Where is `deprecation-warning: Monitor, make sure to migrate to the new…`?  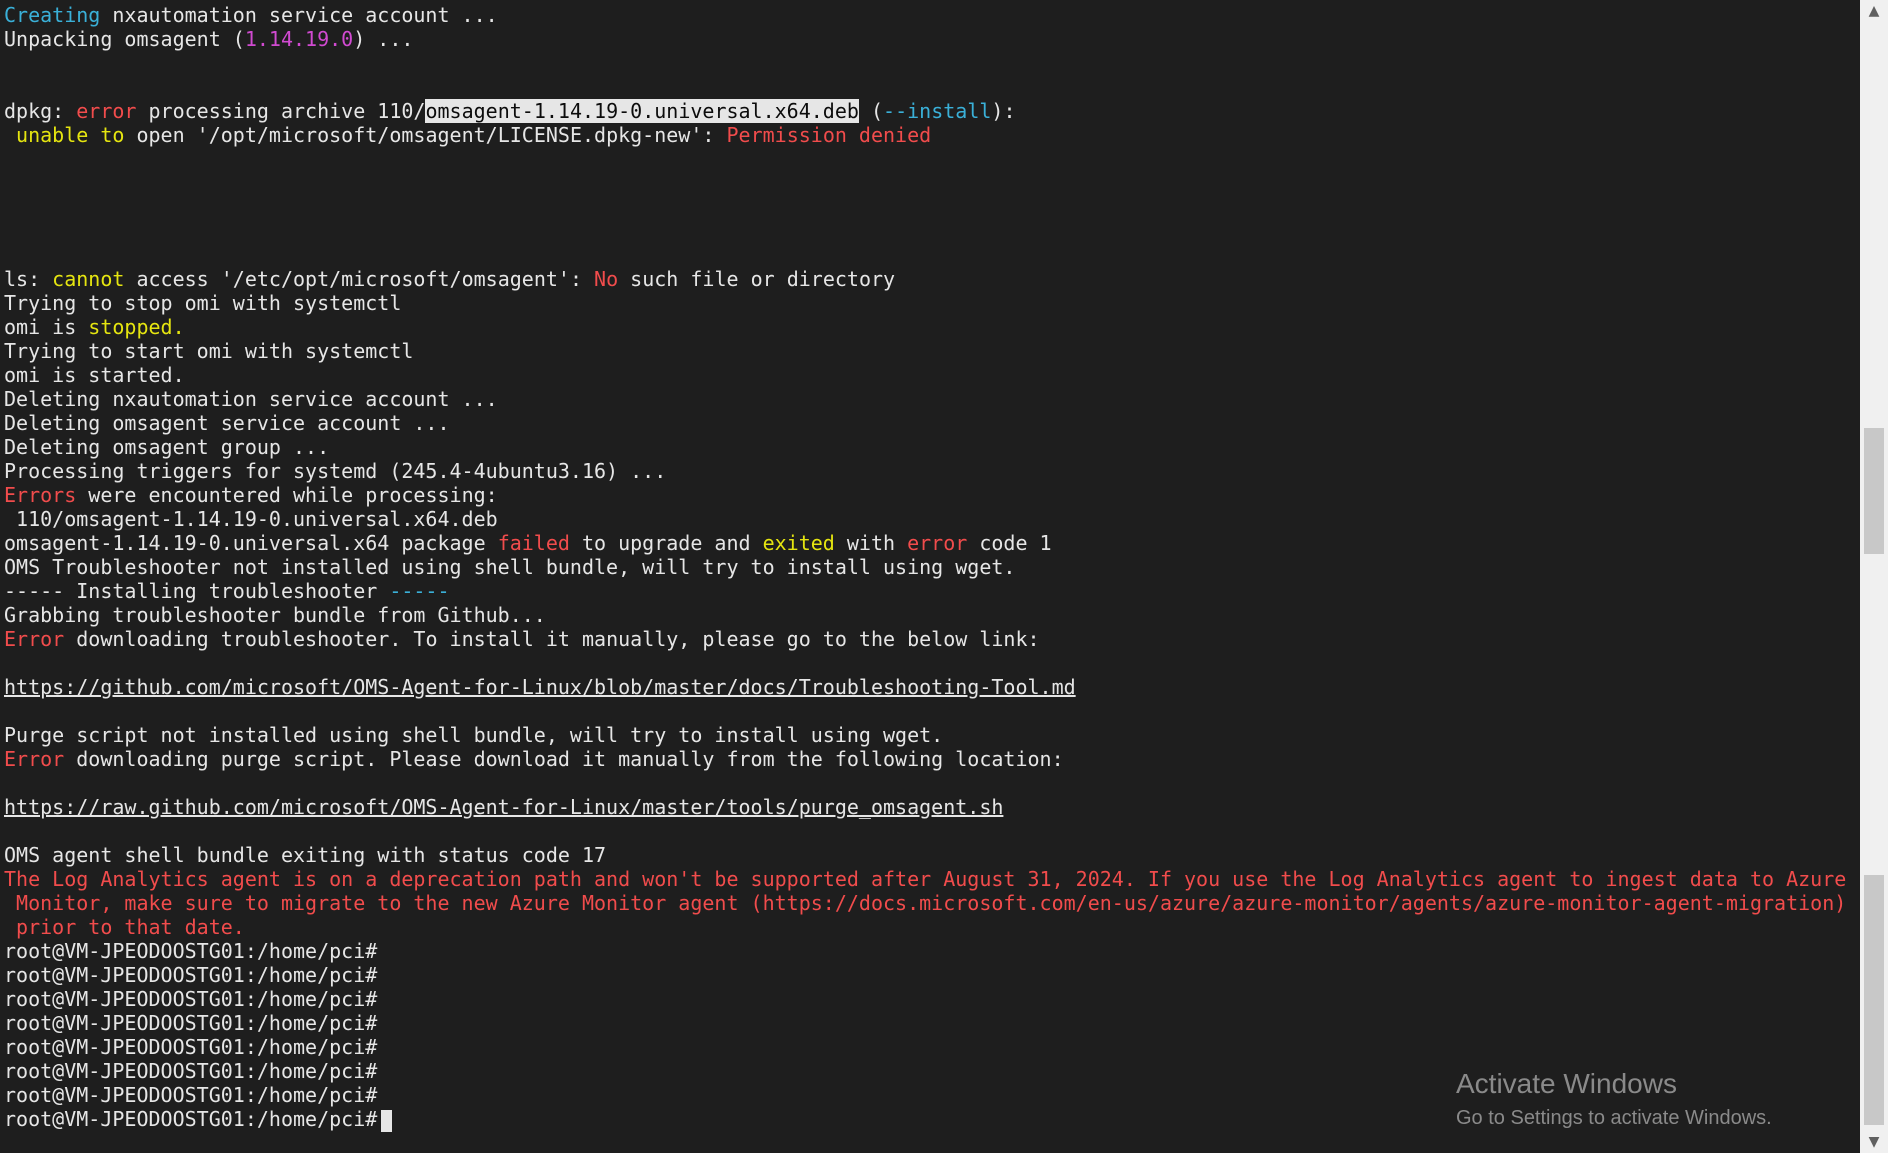 deprecation-warning: Monitor, make sure to migrate to the new… is located at coordinates (925, 903).